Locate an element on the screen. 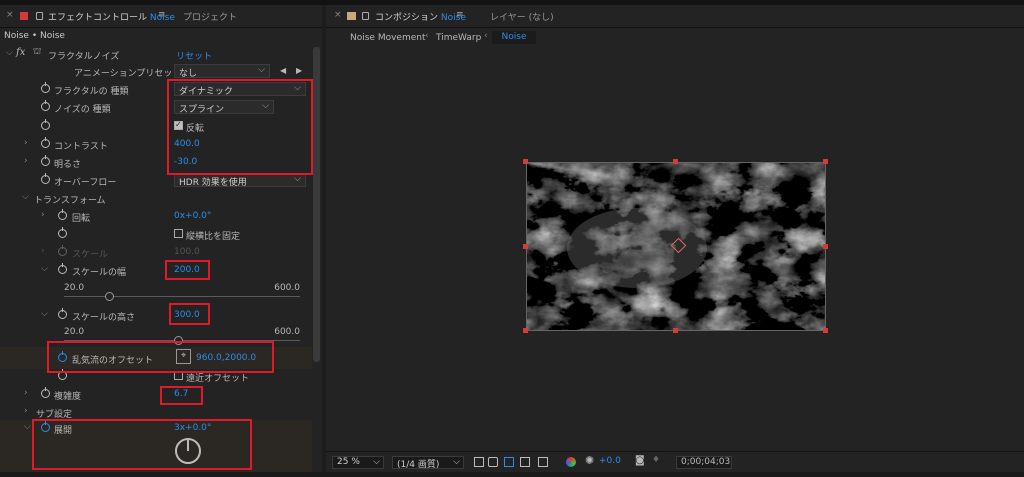 The image size is (1024, 477). grid-guides-icon is located at coordinates (543, 462).